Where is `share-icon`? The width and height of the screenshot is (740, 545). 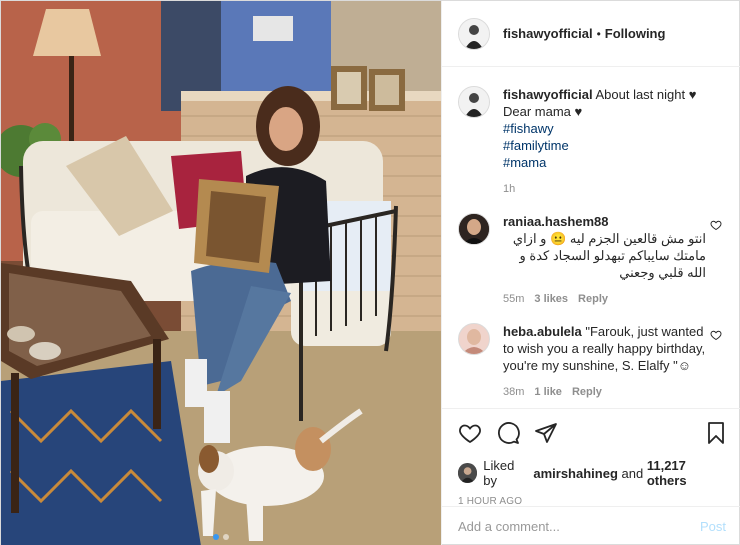
share-icon is located at coordinates (546, 433).